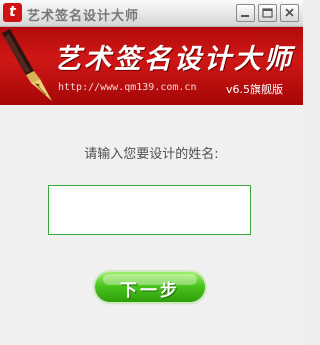  Describe the element at coordinates (174, 59) in the screenshot. I see `banner-title: 艺术签名设计大师` at that location.